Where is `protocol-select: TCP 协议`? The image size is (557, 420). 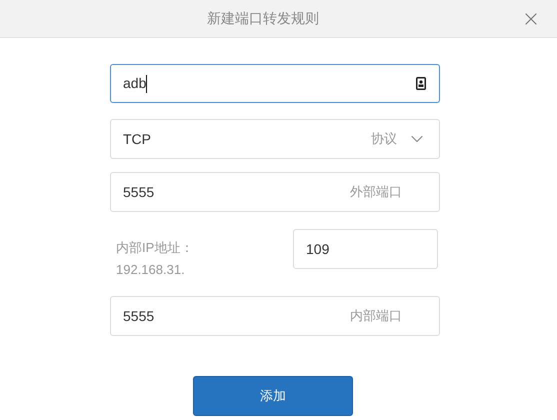
protocol-select: TCP 协议 is located at coordinates (275, 139).